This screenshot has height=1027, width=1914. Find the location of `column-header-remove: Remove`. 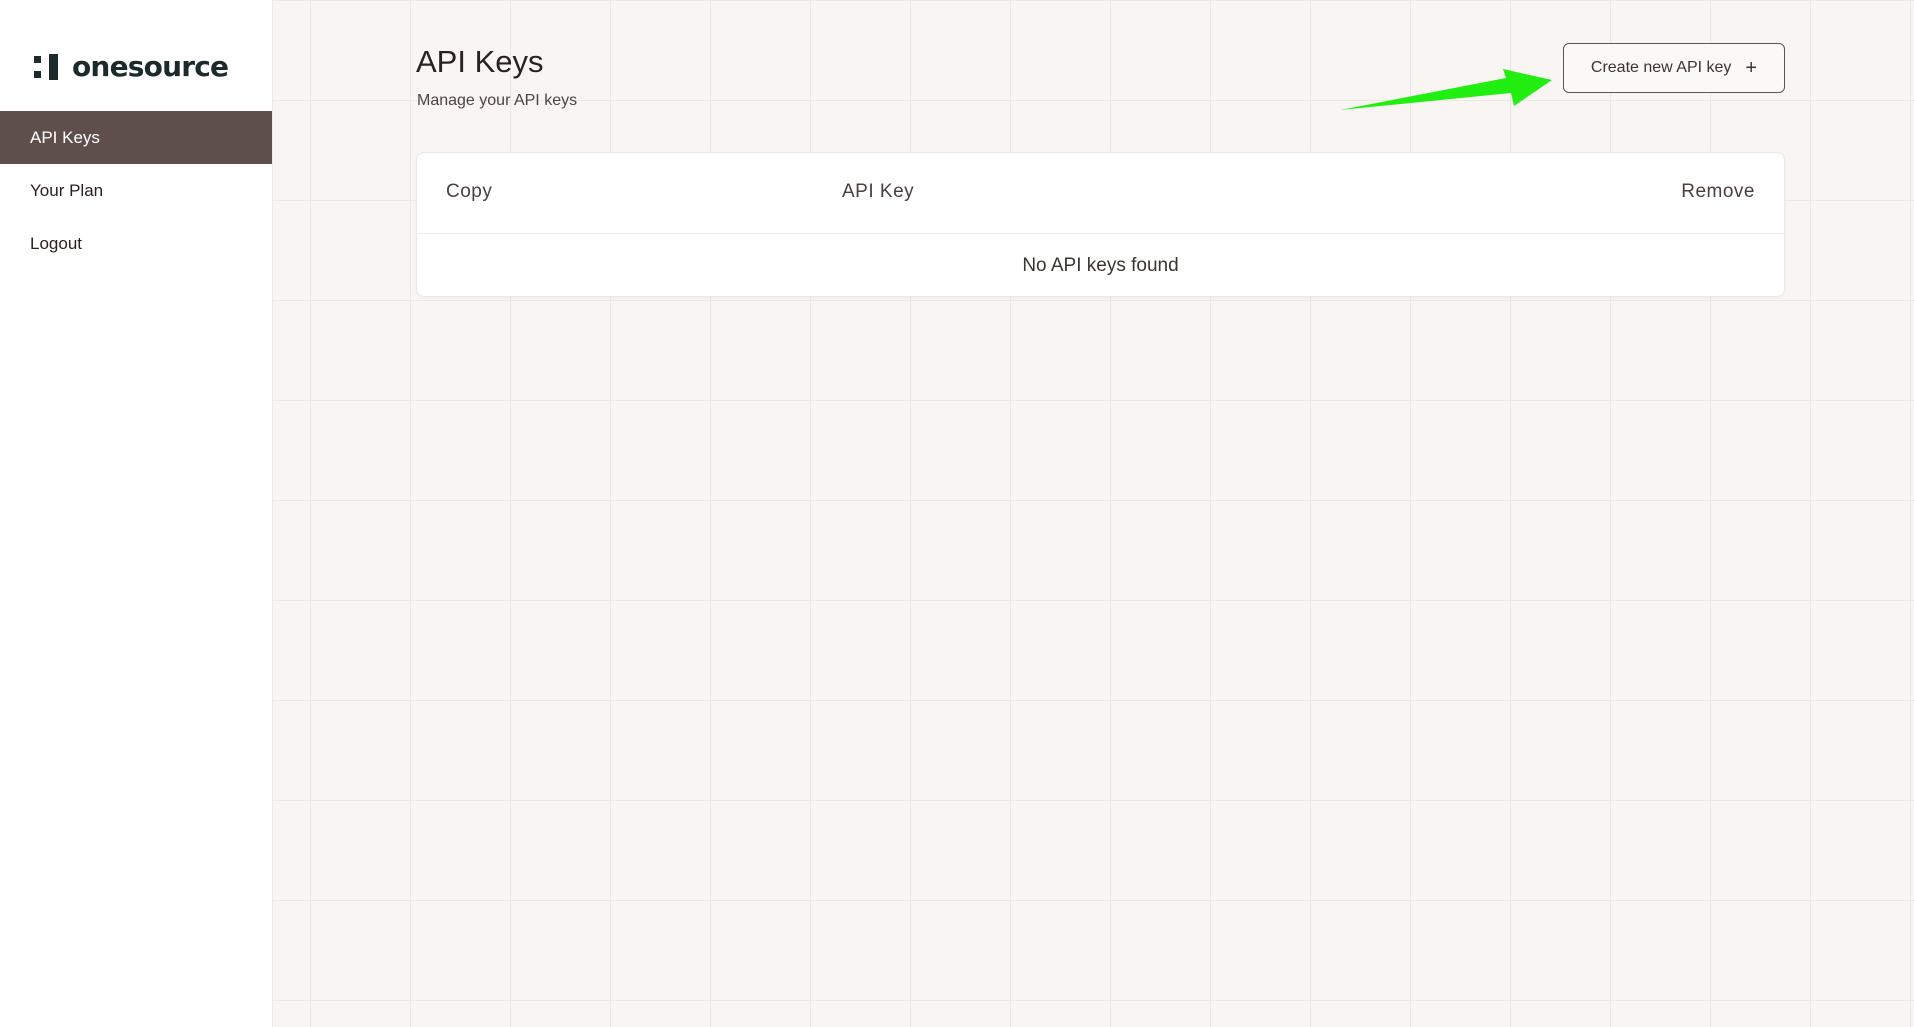

column-header-remove: Remove is located at coordinates (1718, 191).